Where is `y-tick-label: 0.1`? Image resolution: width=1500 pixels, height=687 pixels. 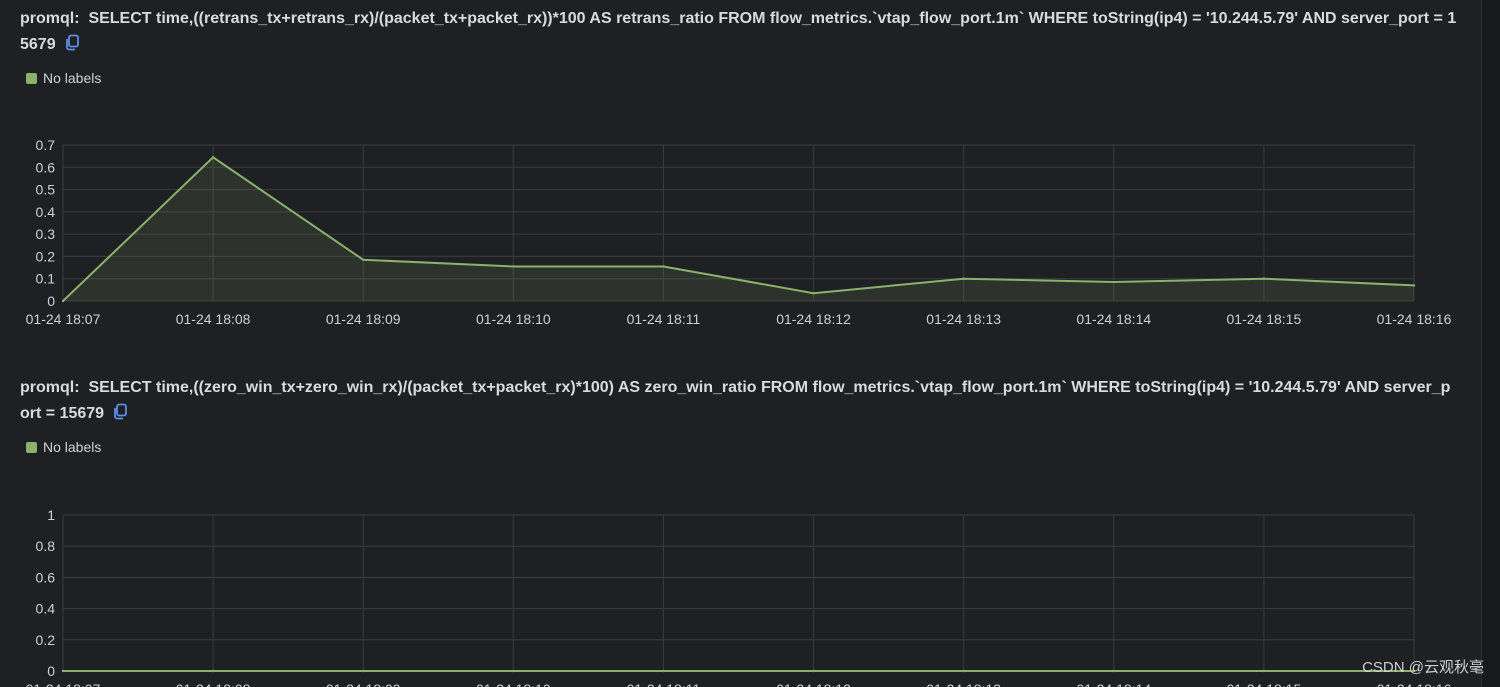
y-tick-label: 0.1 is located at coordinates (46, 279).